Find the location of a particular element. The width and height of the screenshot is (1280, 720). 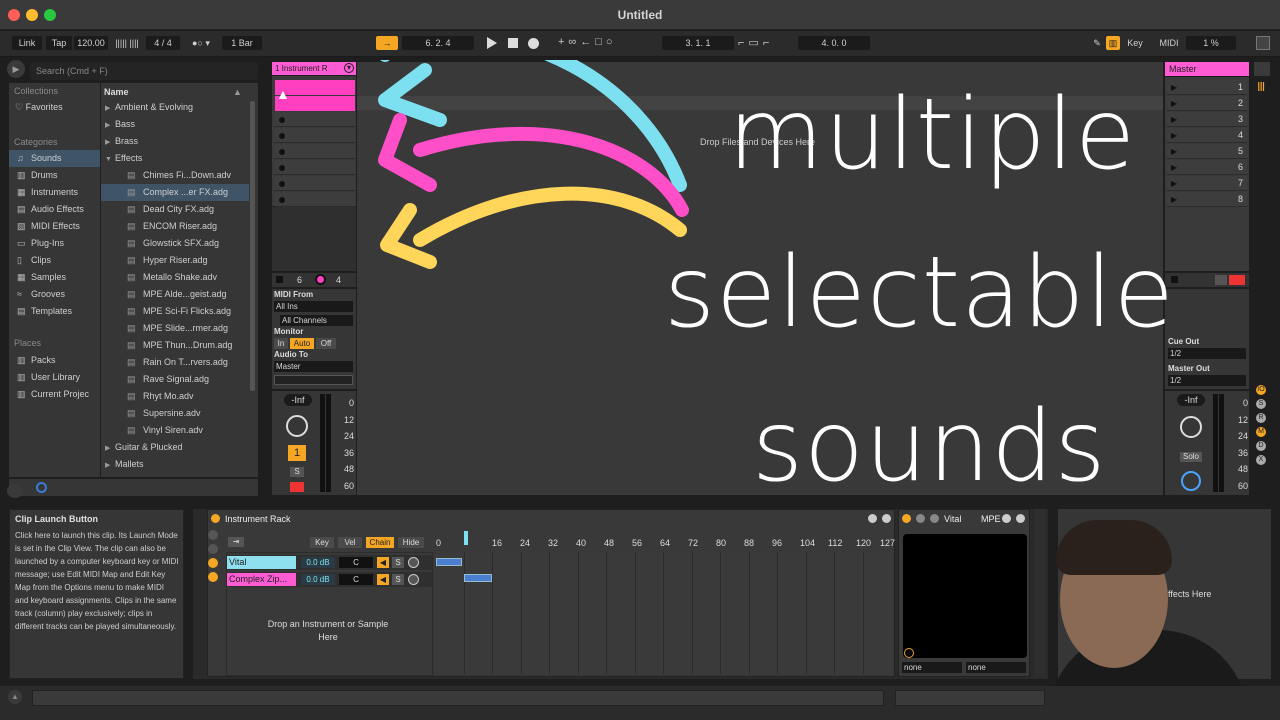

complex-zone is located at coordinates (478, 578).